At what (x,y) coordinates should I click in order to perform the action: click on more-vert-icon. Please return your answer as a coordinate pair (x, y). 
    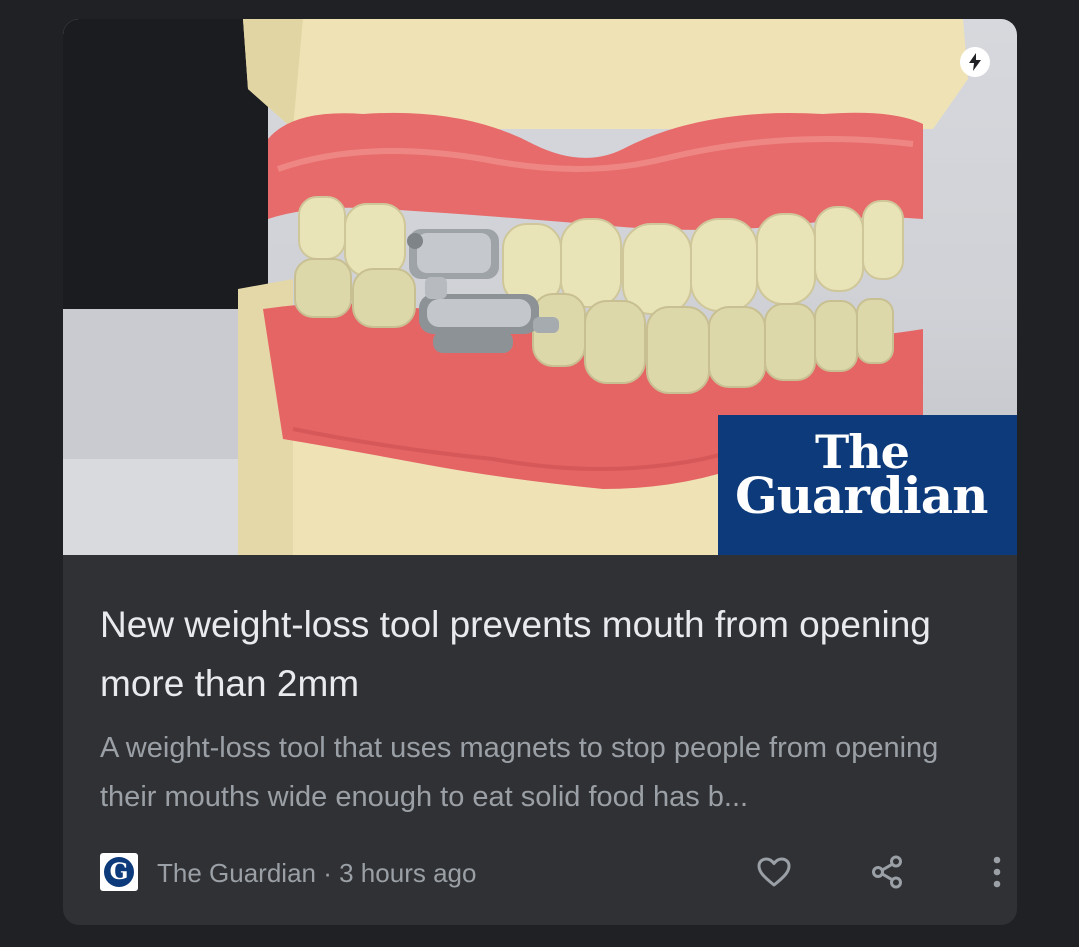
    Looking at the image, I should click on (997, 872).